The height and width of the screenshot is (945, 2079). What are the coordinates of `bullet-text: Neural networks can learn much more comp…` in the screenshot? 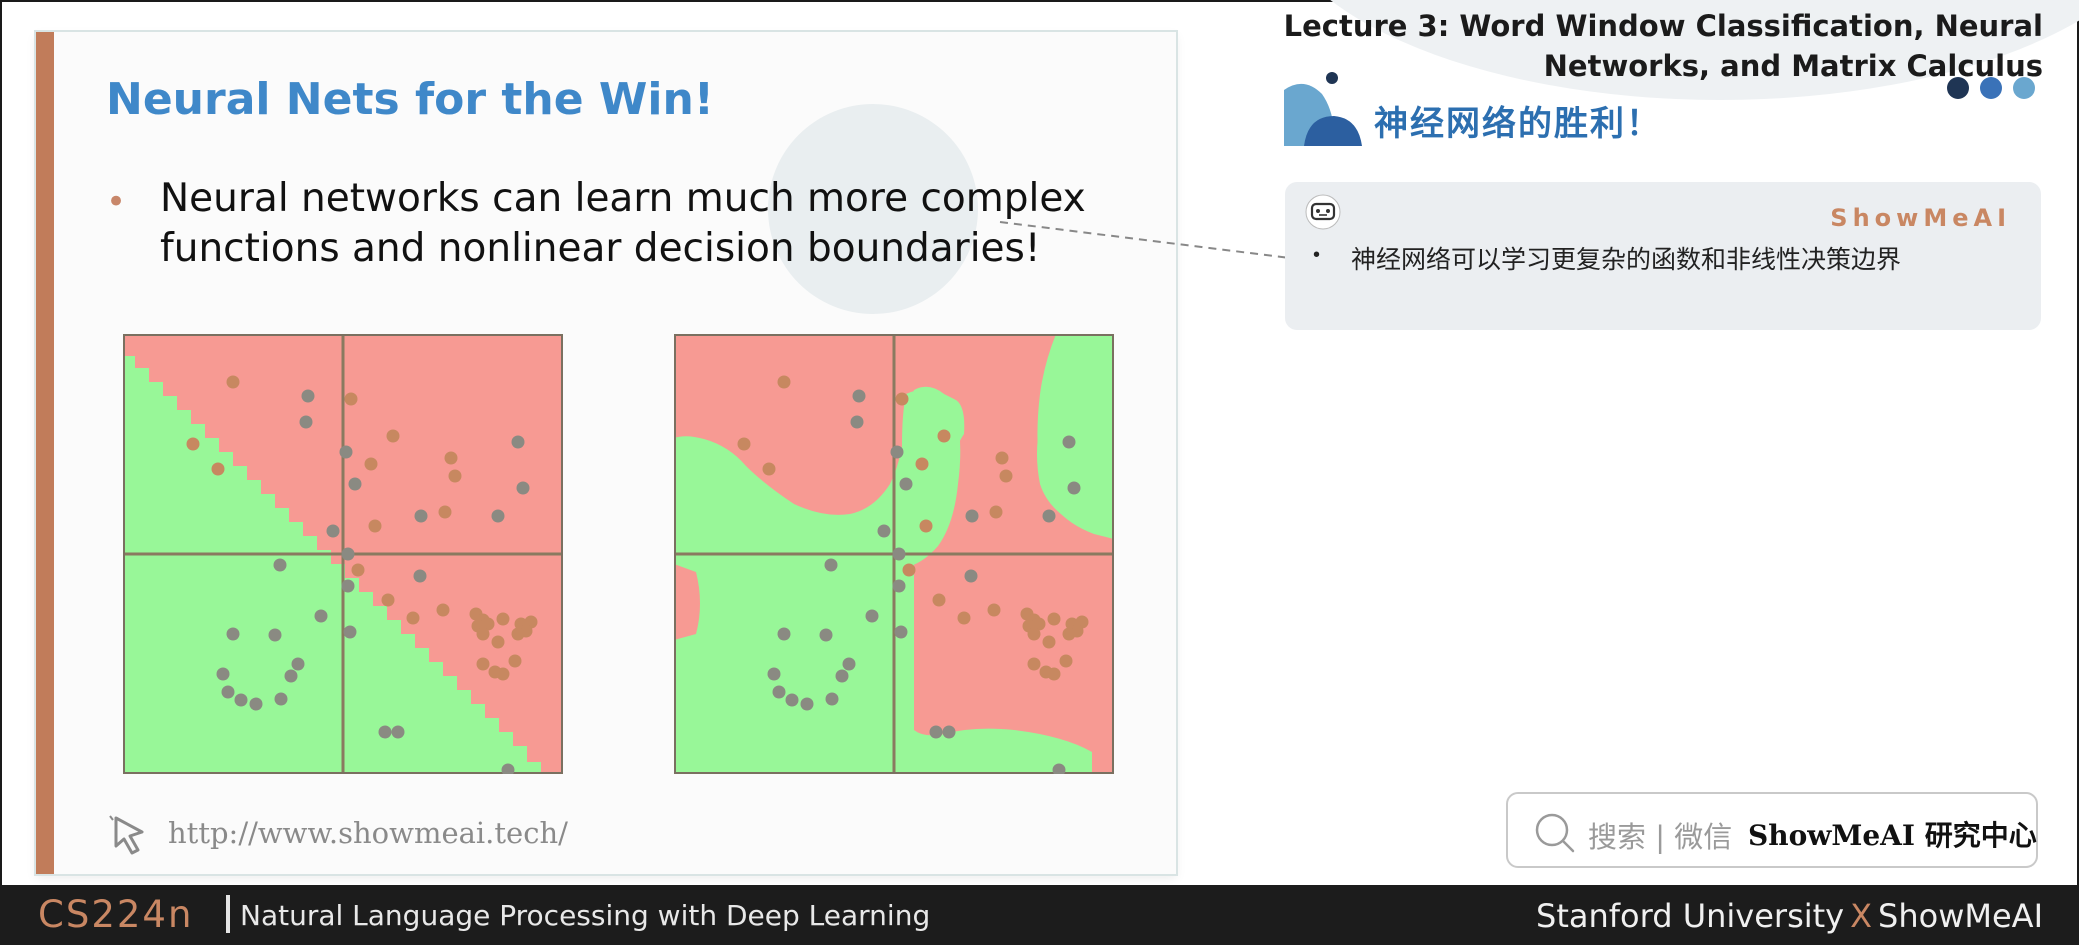 It's located at (623, 223).